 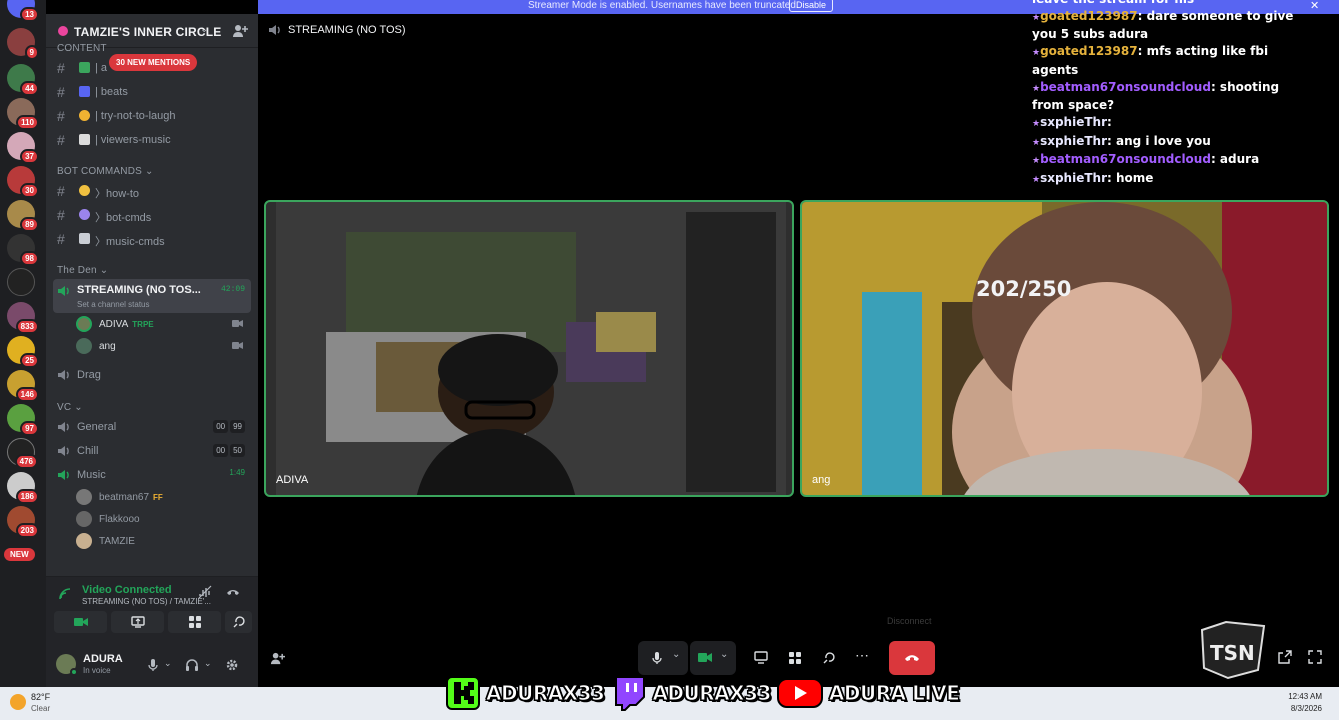 I want to click on channel-item: # | a, so click(x=152, y=68).